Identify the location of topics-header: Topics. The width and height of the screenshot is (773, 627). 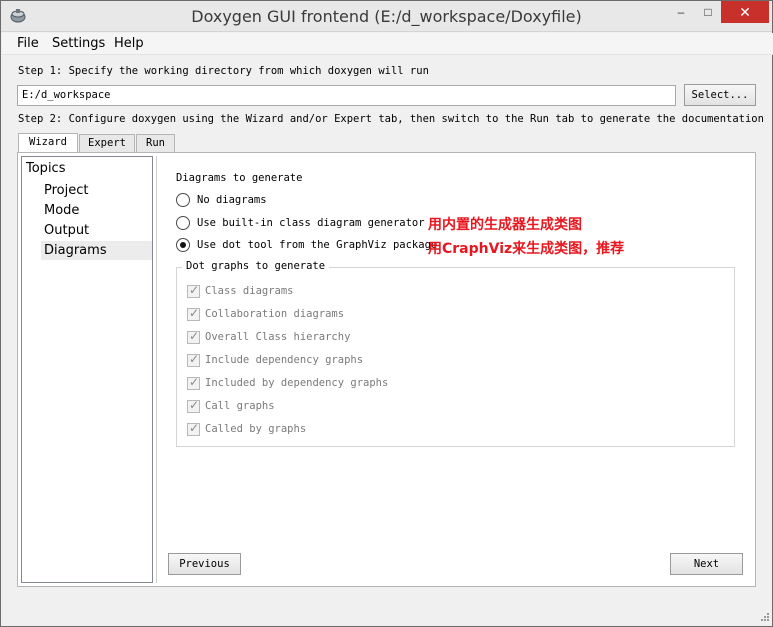
(46, 168).